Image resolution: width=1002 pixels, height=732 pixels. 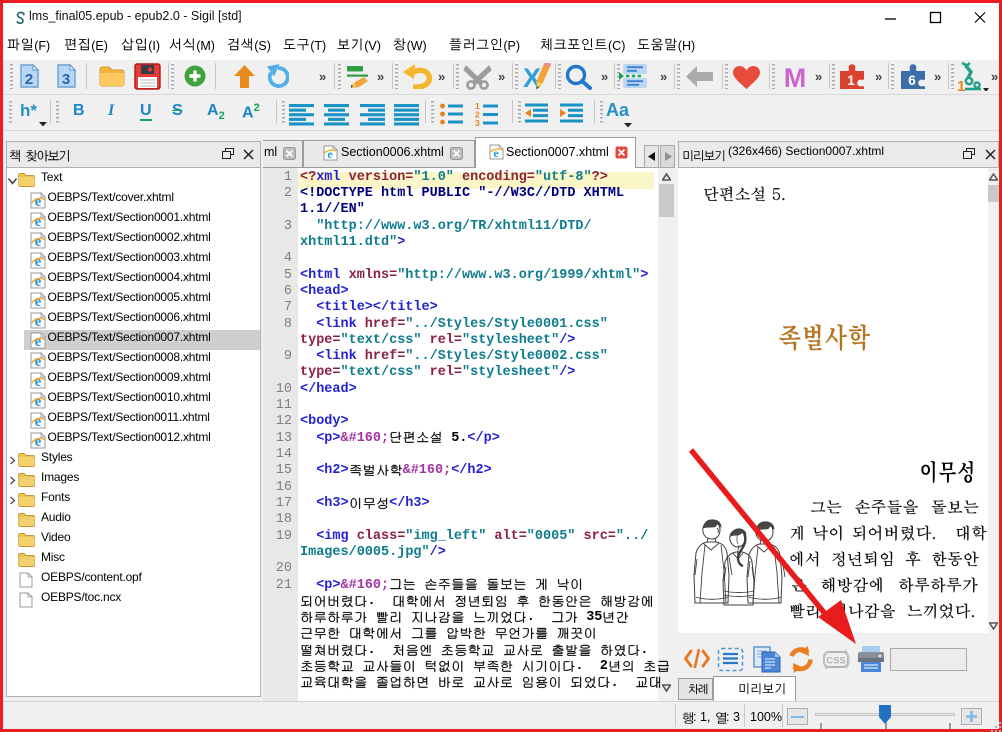 What do you see at coordinates (29, 79) in the screenshot?
I see `svg-text: 2` at bounding box center [29, 79].